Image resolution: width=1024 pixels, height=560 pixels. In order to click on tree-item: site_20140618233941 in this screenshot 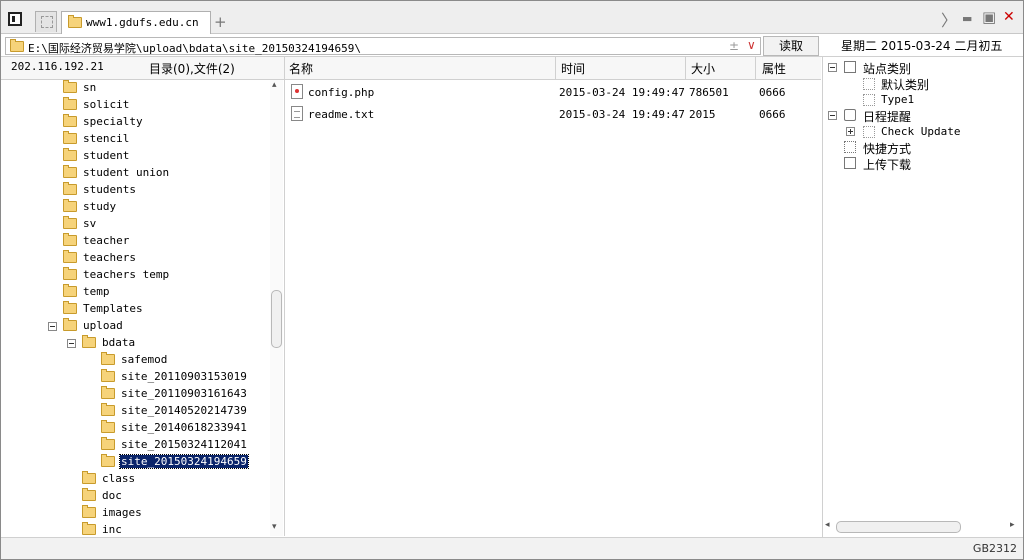, I will do `click(136, 428)`.